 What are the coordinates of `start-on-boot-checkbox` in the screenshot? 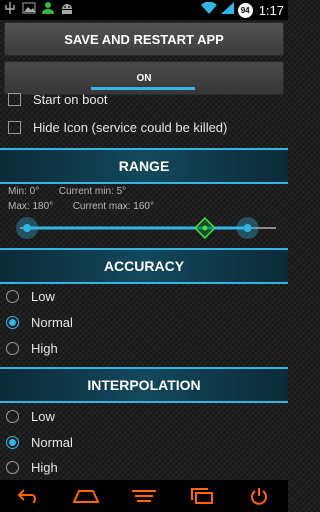 It's located at (14, 99).